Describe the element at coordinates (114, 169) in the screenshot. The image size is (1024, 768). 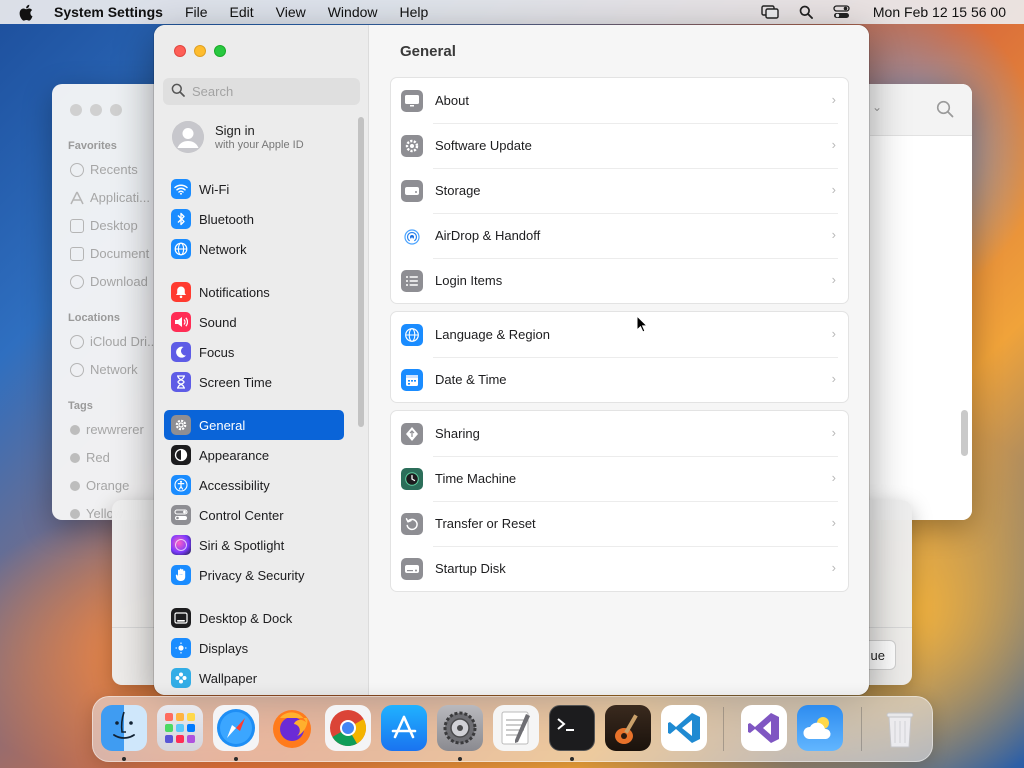
I see `finder-item-label: Recents` at that location.